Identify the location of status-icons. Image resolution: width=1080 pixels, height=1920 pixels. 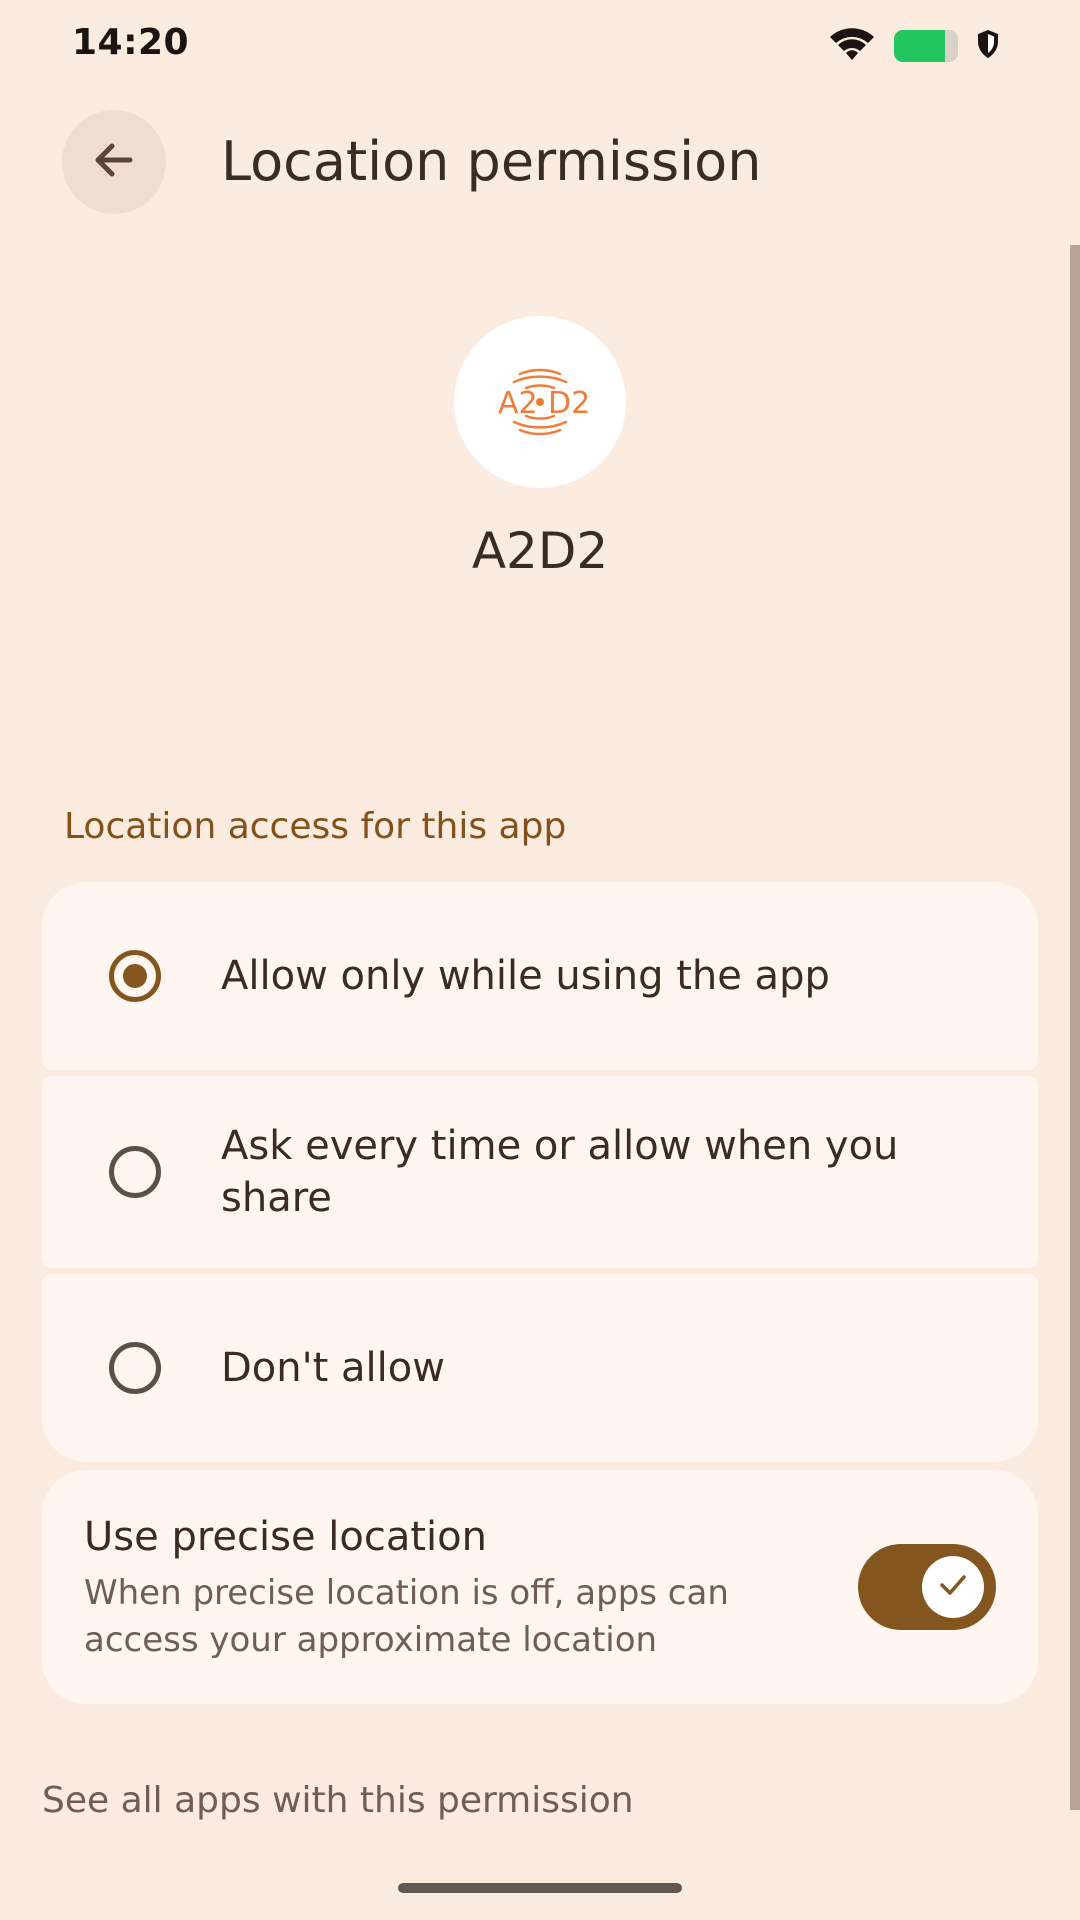
(914, 46).